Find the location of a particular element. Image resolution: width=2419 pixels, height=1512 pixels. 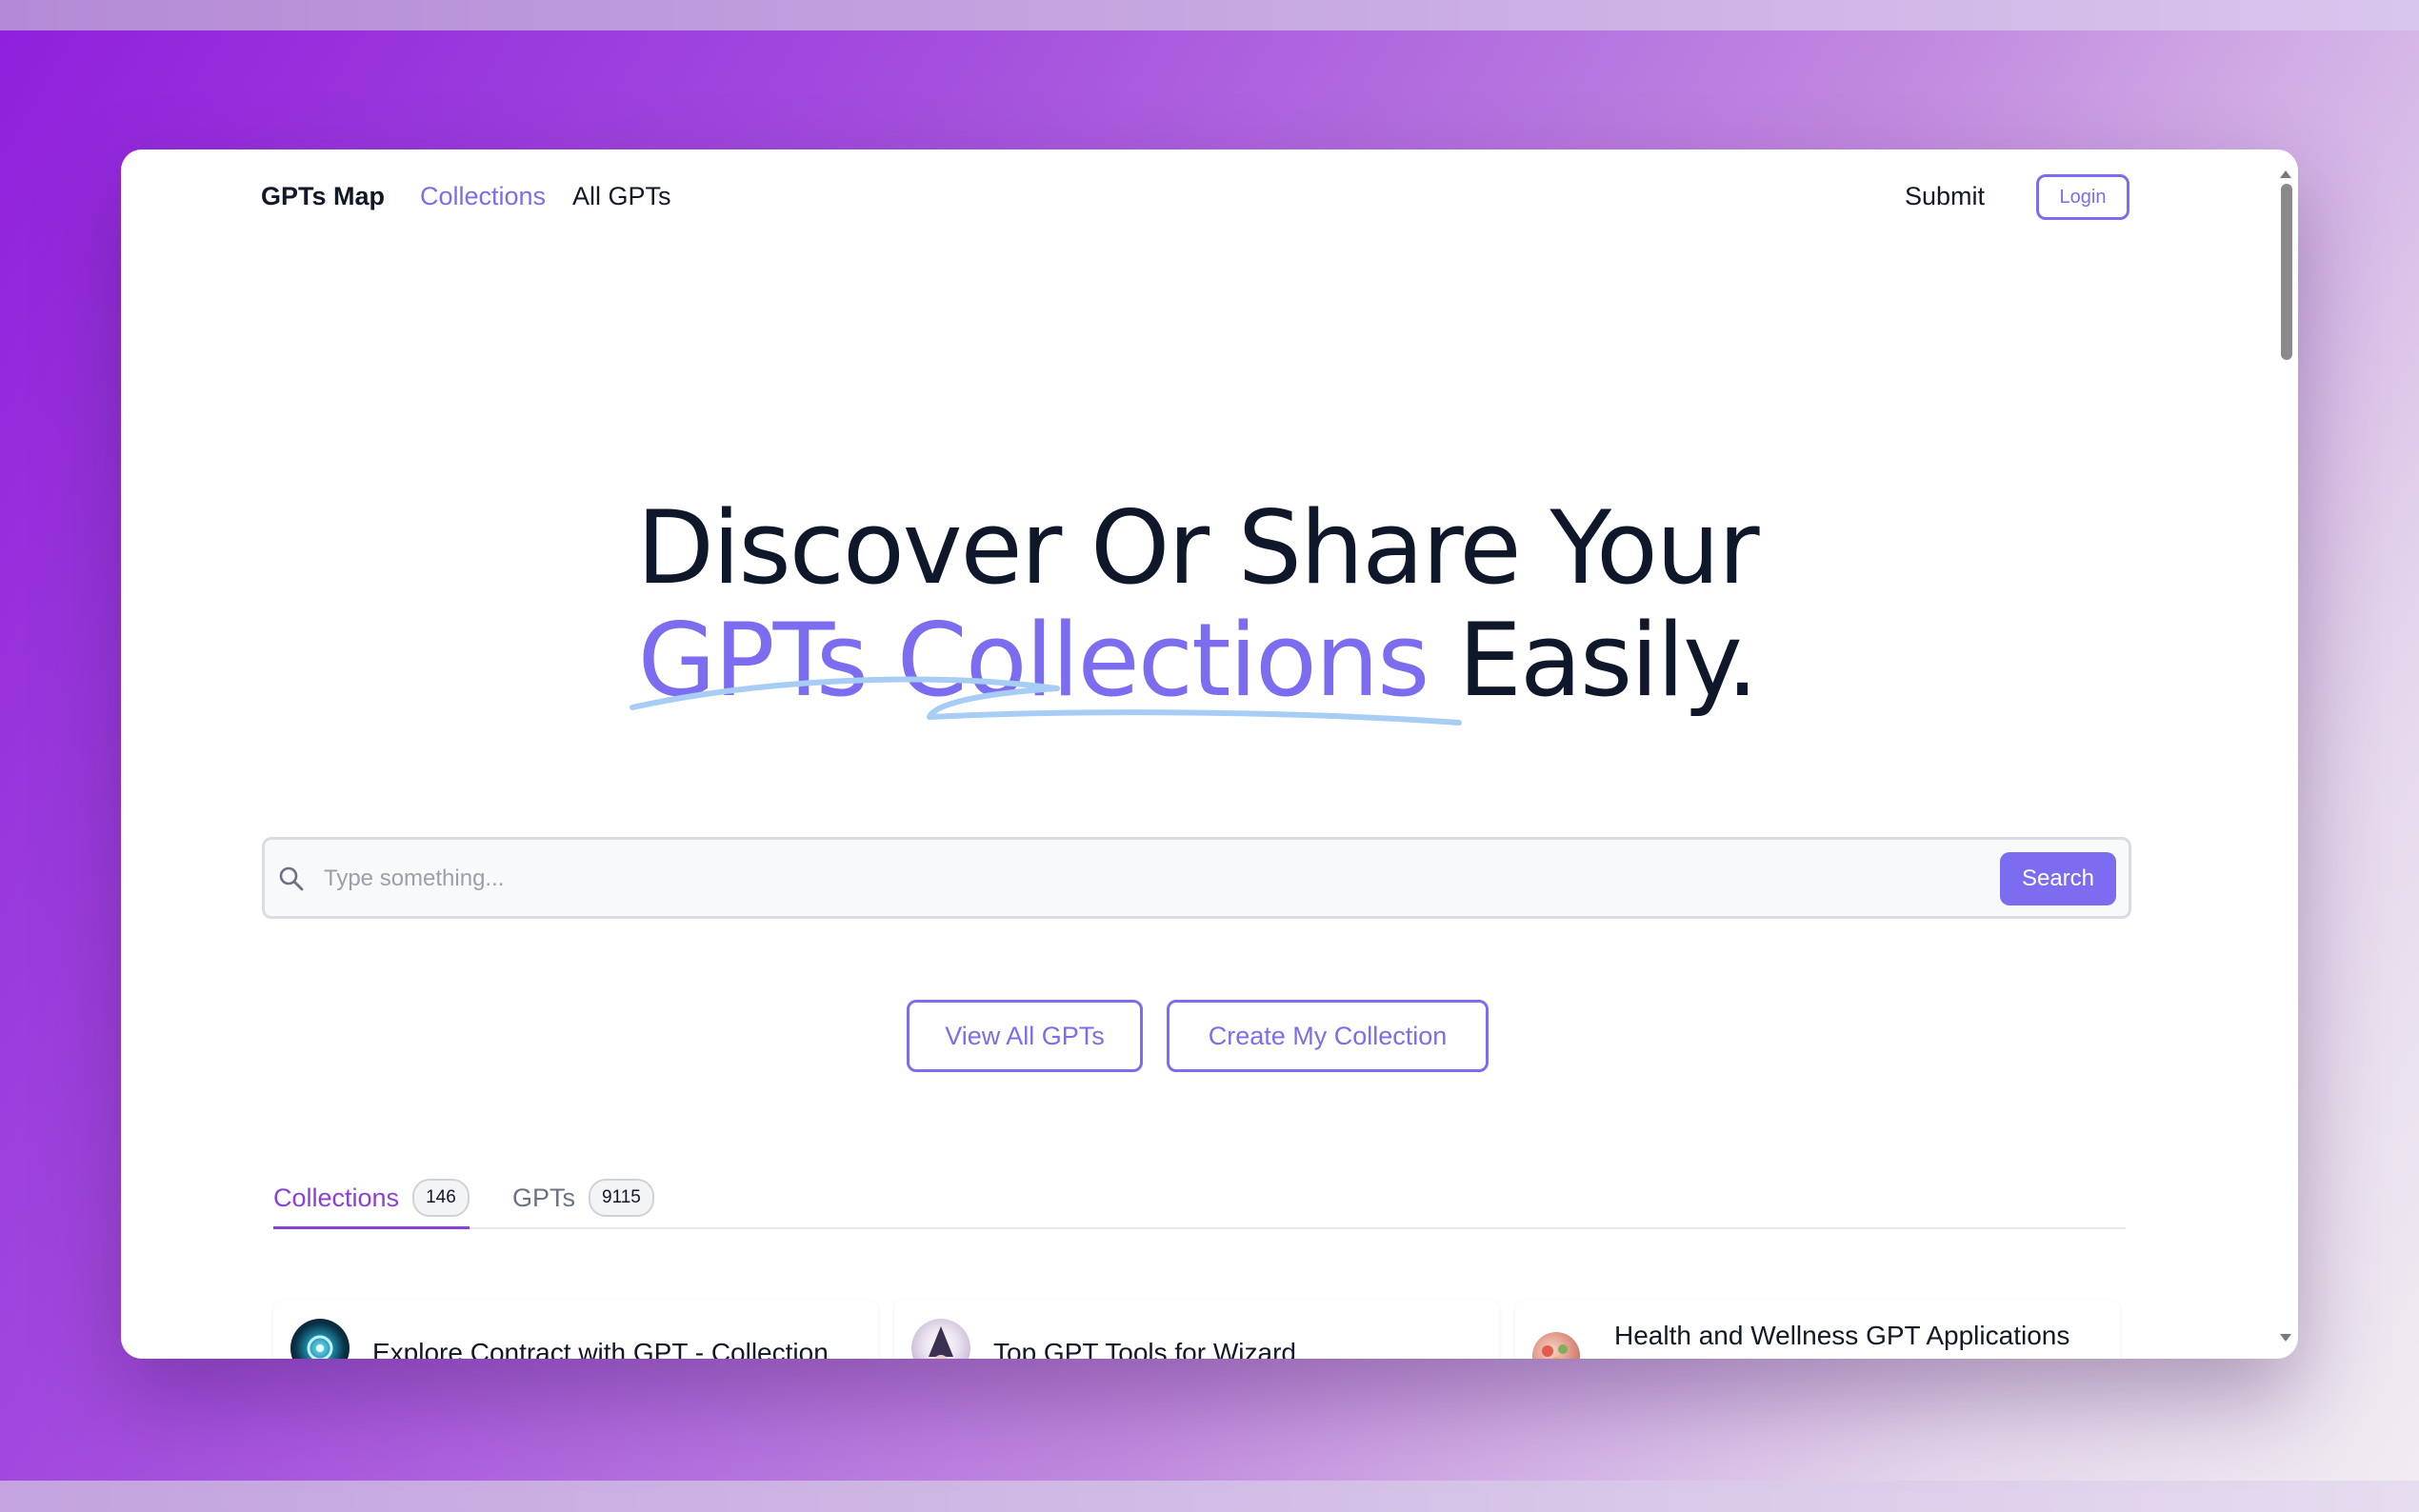

nav-link-collections: Collections is located at coordinates (483, 196).